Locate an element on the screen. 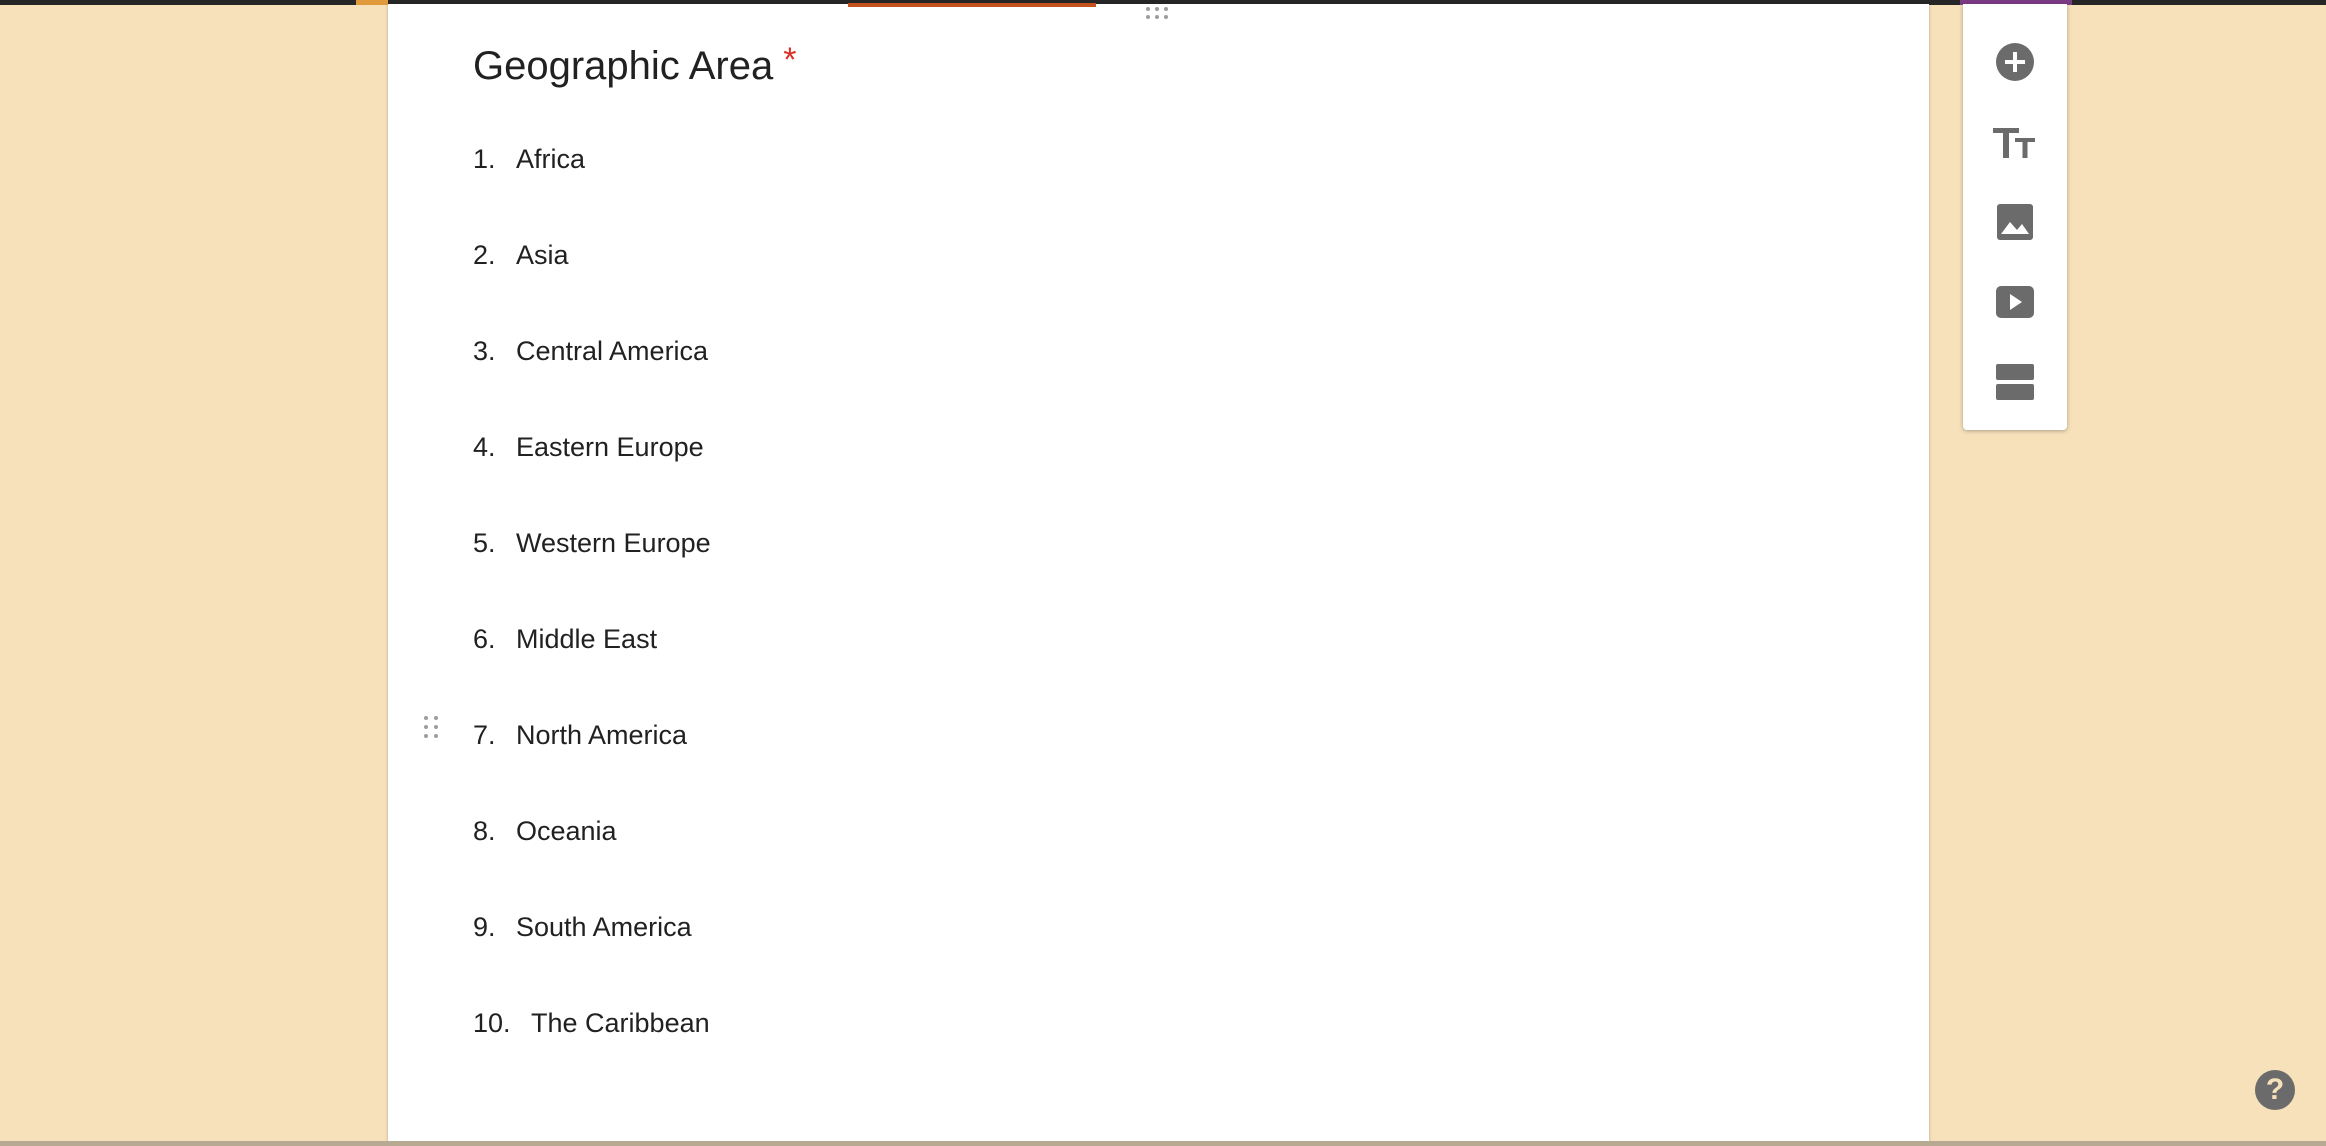  option-number: 3. is located at coordinates (484, 351).